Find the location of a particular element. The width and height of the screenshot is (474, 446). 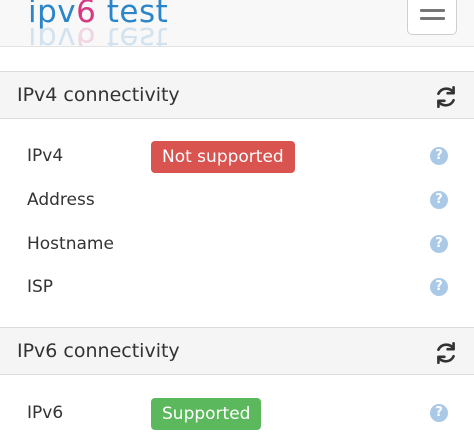

logo-reflection: ipv6 test is located at coordinates (98, 33).